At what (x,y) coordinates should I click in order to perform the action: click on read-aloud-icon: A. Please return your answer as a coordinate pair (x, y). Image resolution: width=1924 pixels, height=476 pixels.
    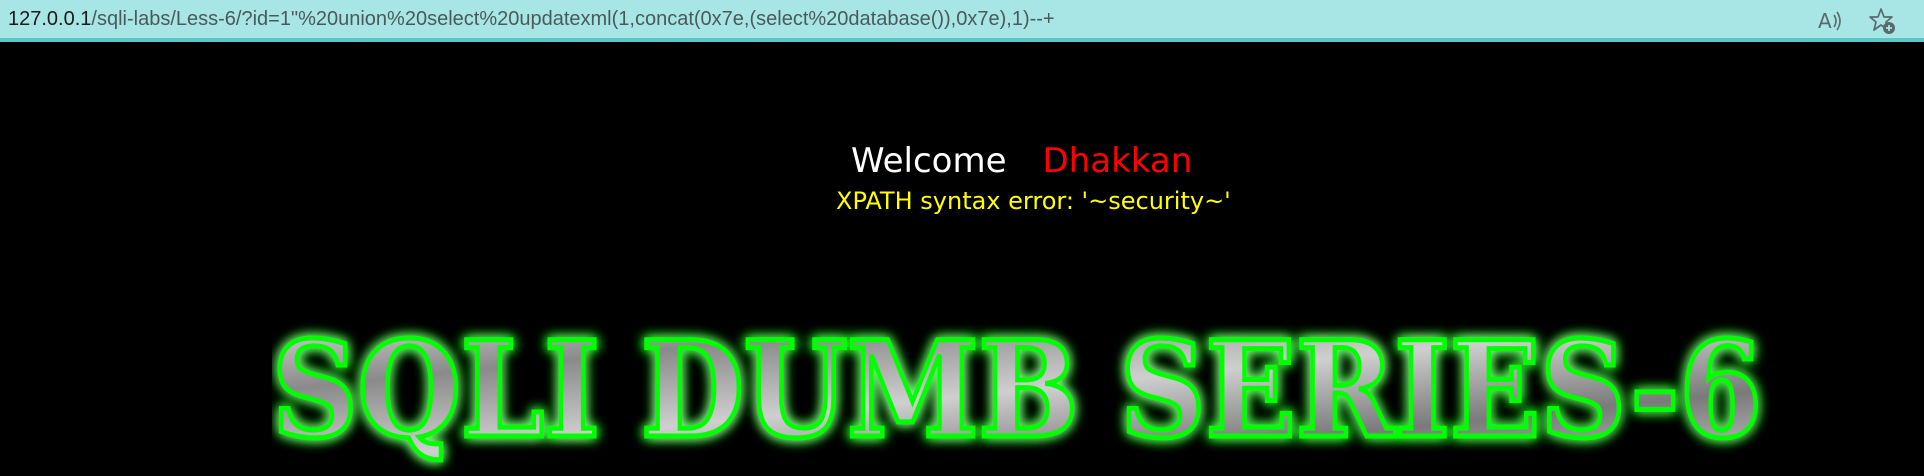
    Looking at the image, I should click on (1830, 21).